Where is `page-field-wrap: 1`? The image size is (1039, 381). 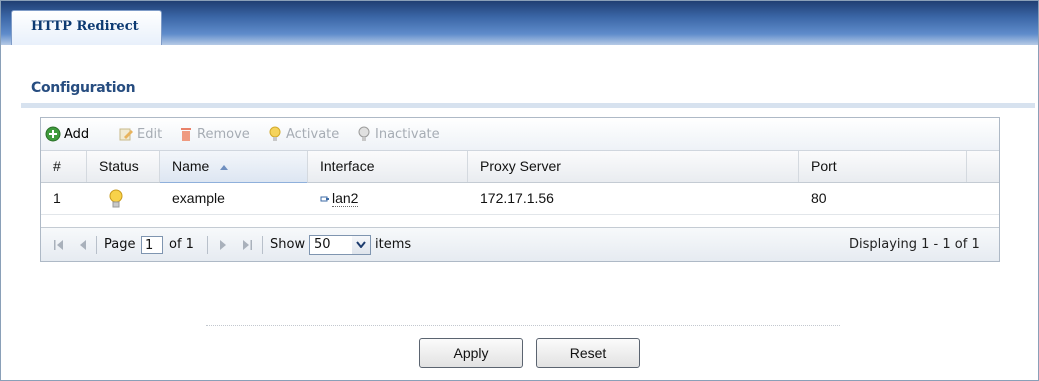
page-field-wrap: 1 is located at coordinates (152, 244).